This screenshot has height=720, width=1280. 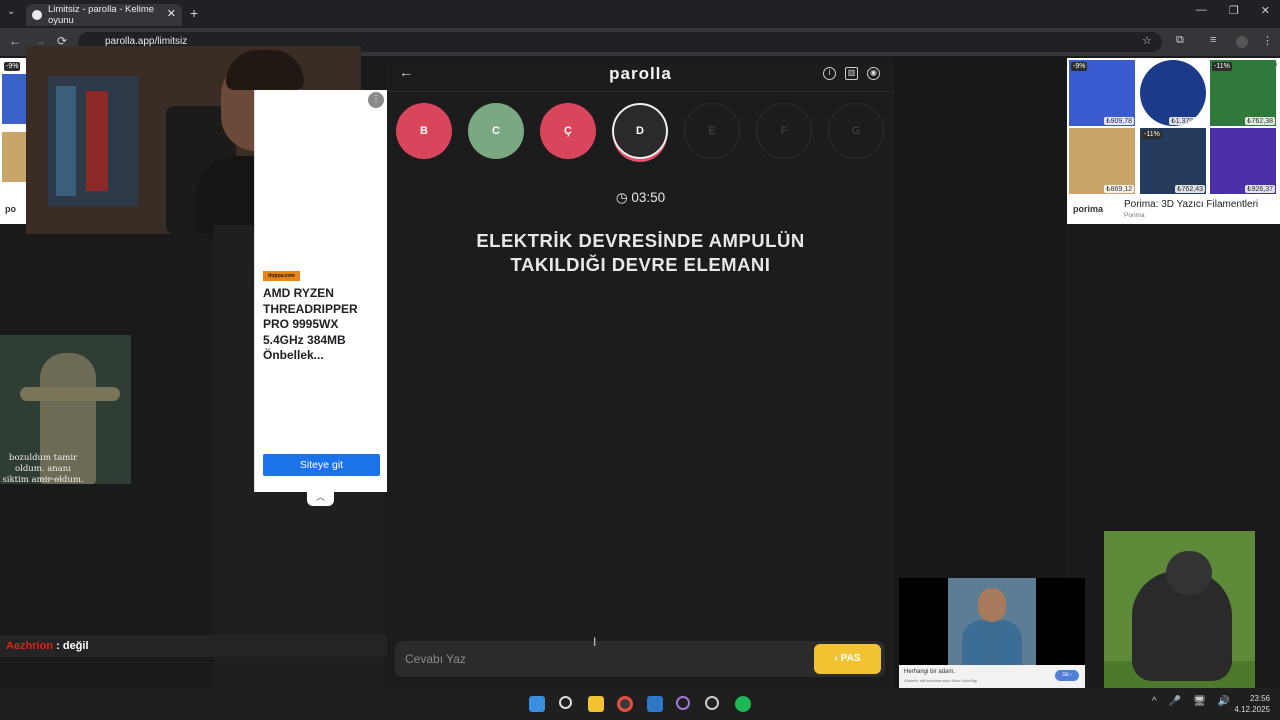 I want to click on window-controls: — ❐ ✕, so click(x=1233, y=10).